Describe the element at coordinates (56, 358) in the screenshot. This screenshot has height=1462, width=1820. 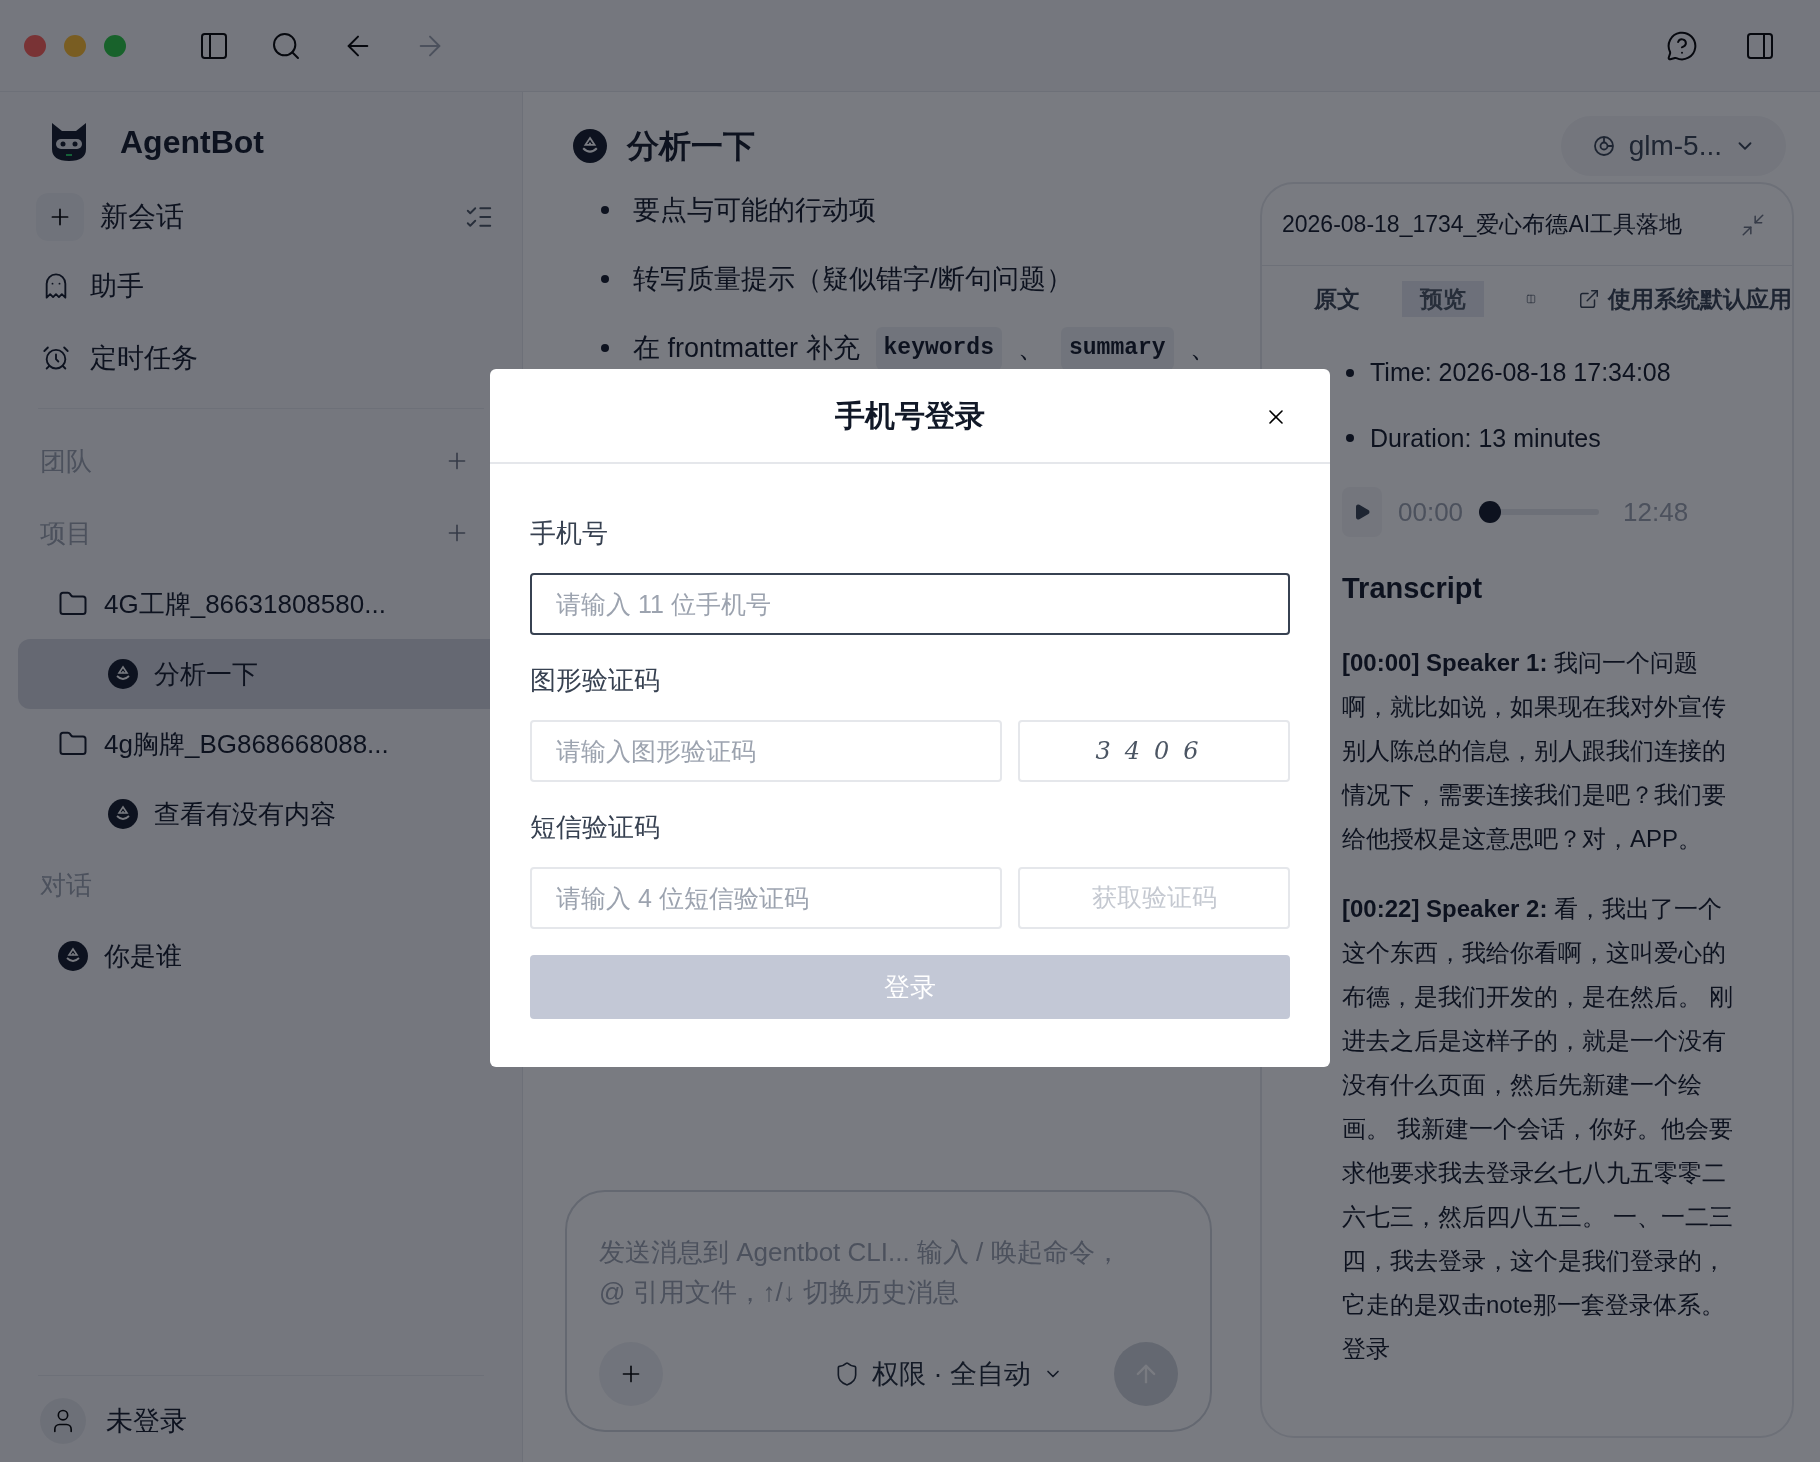
I see `alarm-clock-icon` at that location.